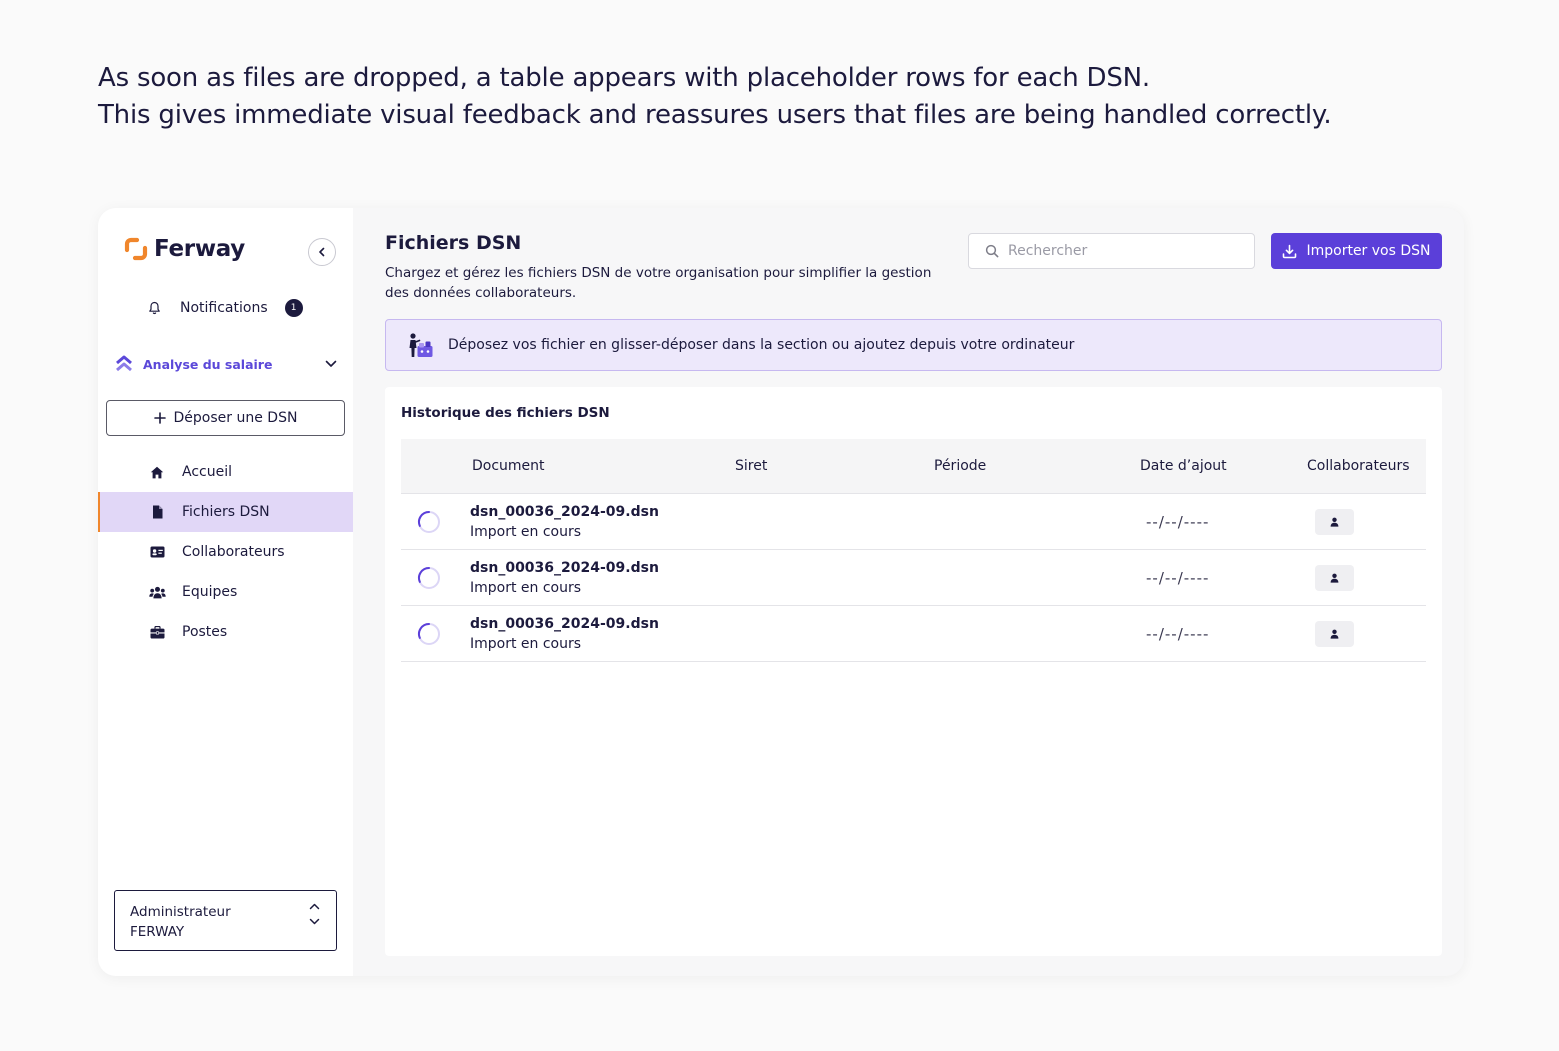 This screenshot has width=1559, height=1051. Describe the element at coordinates (124, 363) in the screenshot. I see `module-logo-icon` at that location.